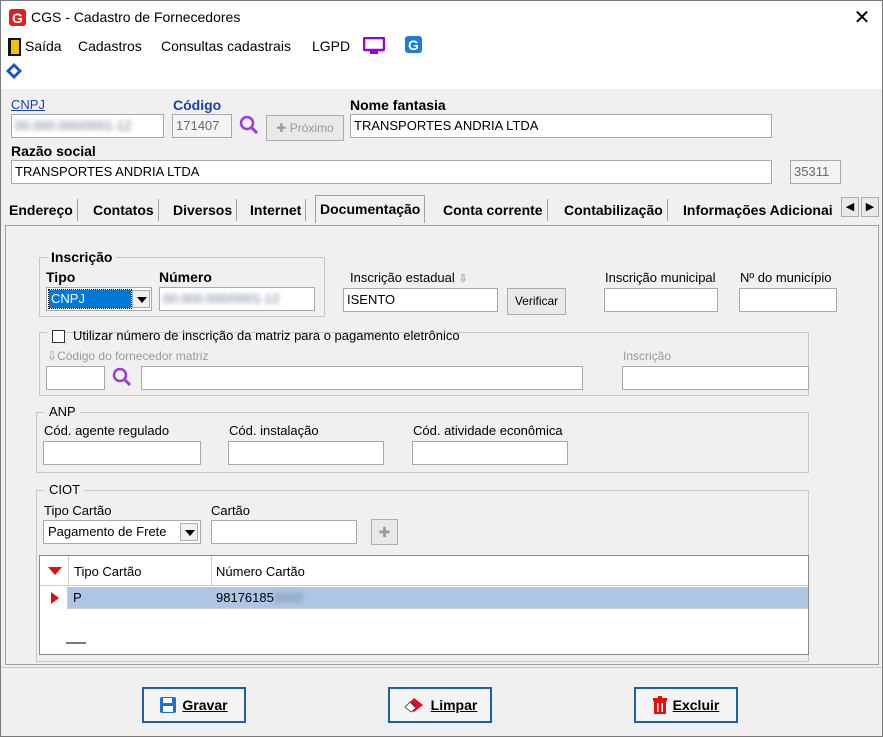 This screenshot has height=737, width=883. Describe the element at coordinates (107, 430) in the screenshot. I see `agente-regulado-label: Cód. agente regulado` at that location.